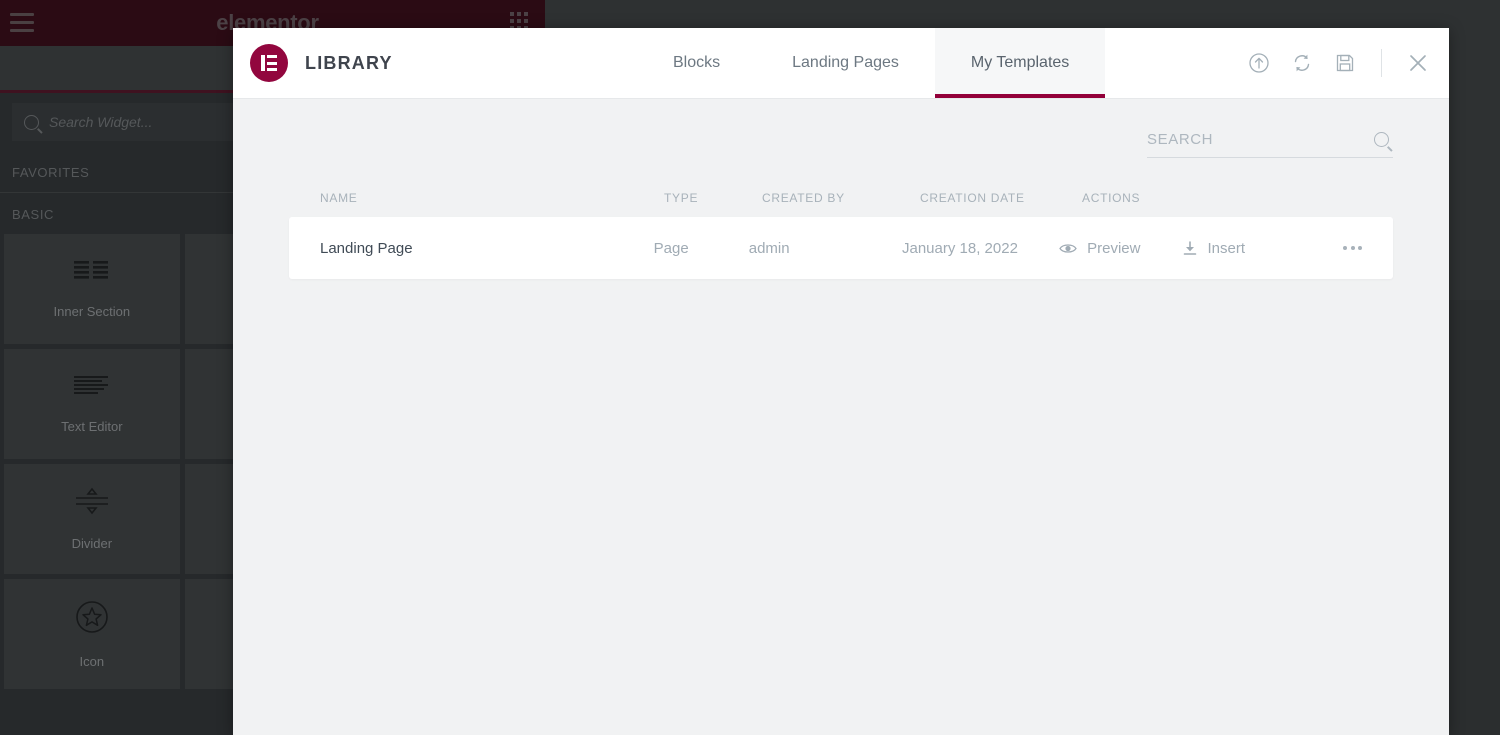 This screenshot has width=1500, height=735. What do you see at coordinates (681, 198) in the screenshot?
I see `column-header-type: TYPE` at bounding box center [681, 198].